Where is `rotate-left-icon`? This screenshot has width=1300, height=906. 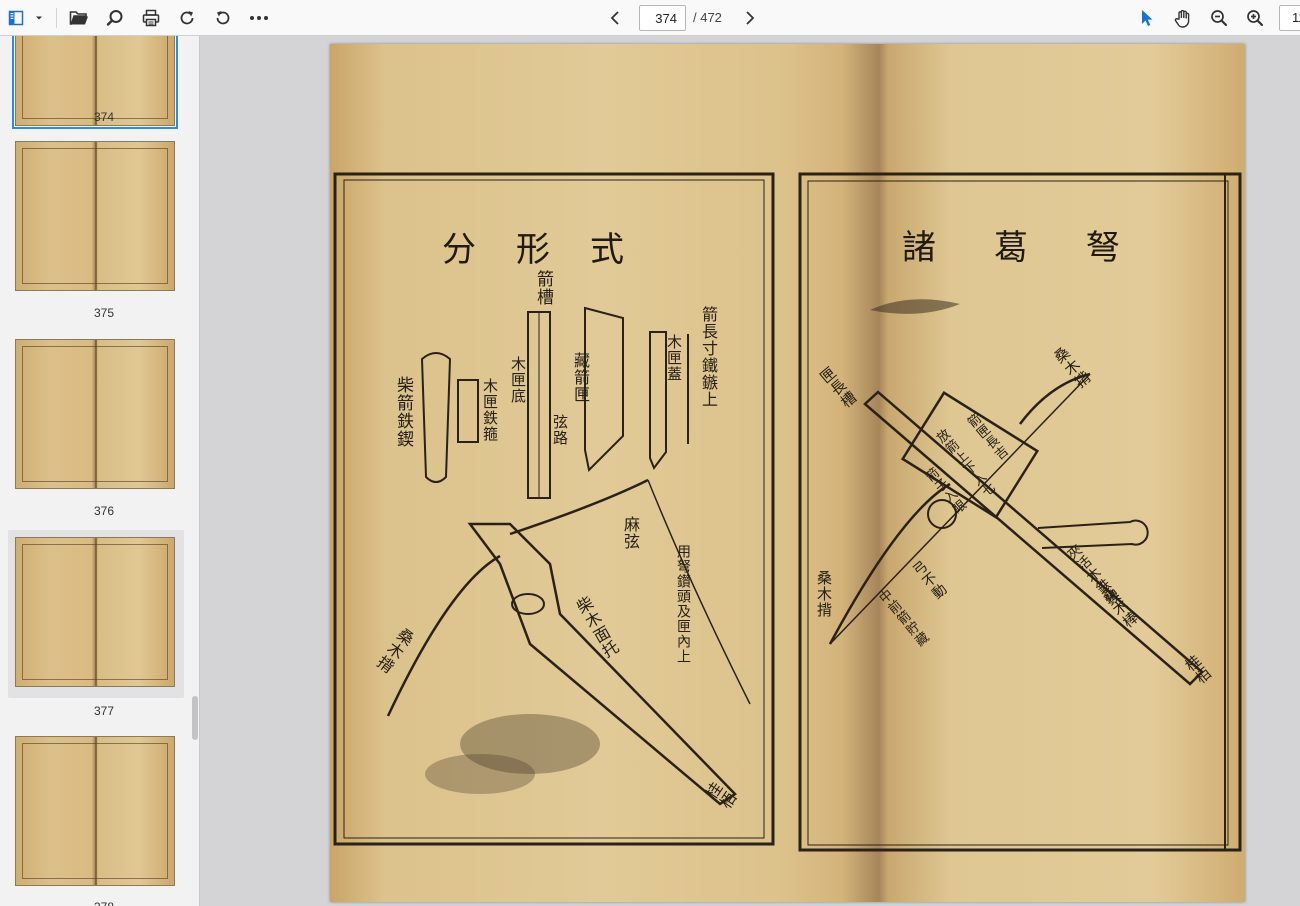 rotate-left-icon is located at coordinates (223, 18).